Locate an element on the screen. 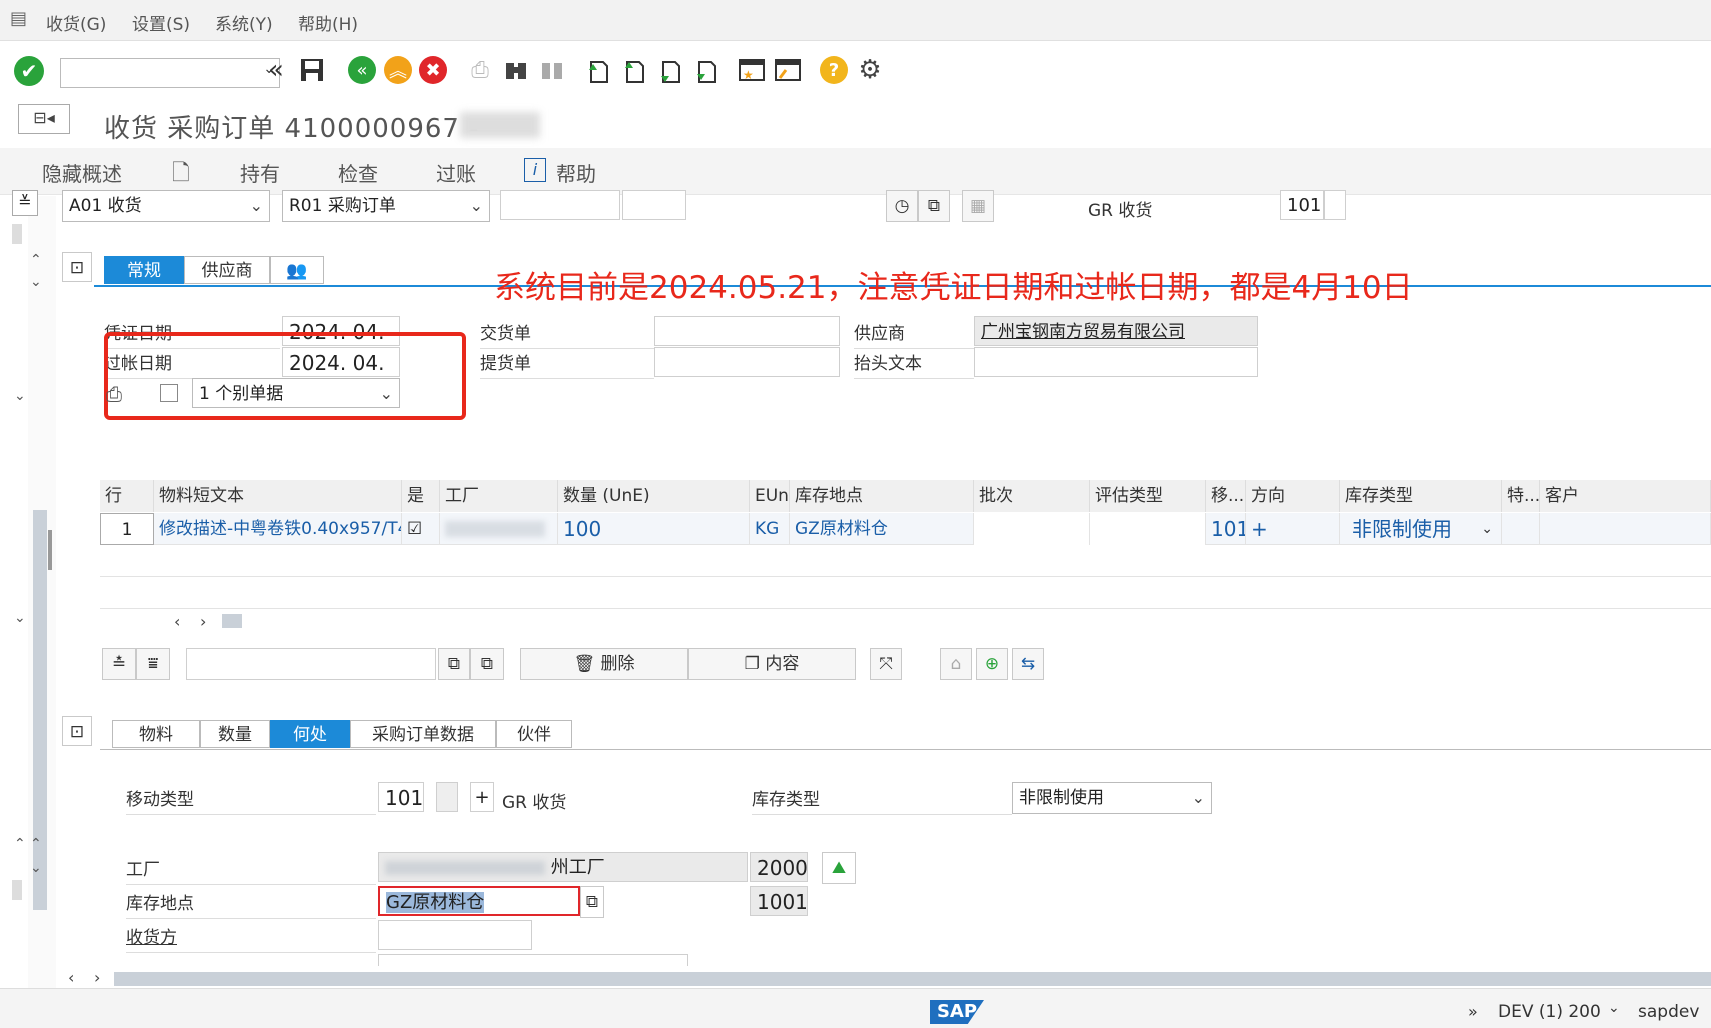  storage-location-field: GZ原材料仓 is located at coordinates (479, 901).